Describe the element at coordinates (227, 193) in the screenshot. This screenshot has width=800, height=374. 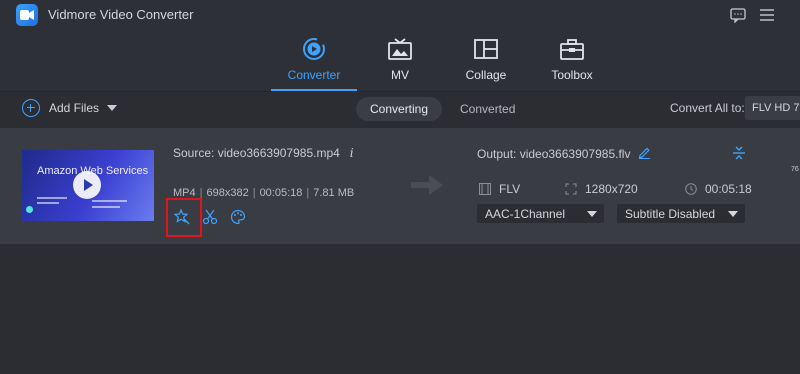
I see `source-resolution: 698x382` at that location.